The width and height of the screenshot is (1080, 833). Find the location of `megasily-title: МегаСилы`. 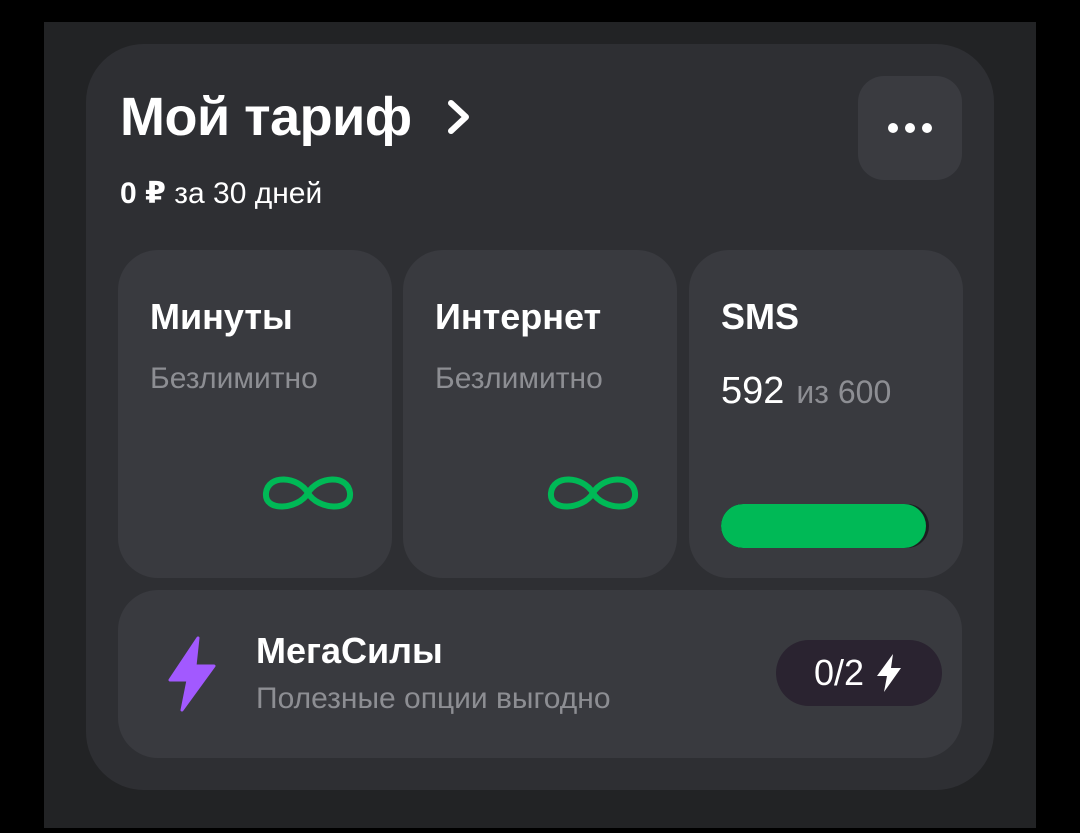

megasily-title: МегаСилы is located at coordinates (349, 650).